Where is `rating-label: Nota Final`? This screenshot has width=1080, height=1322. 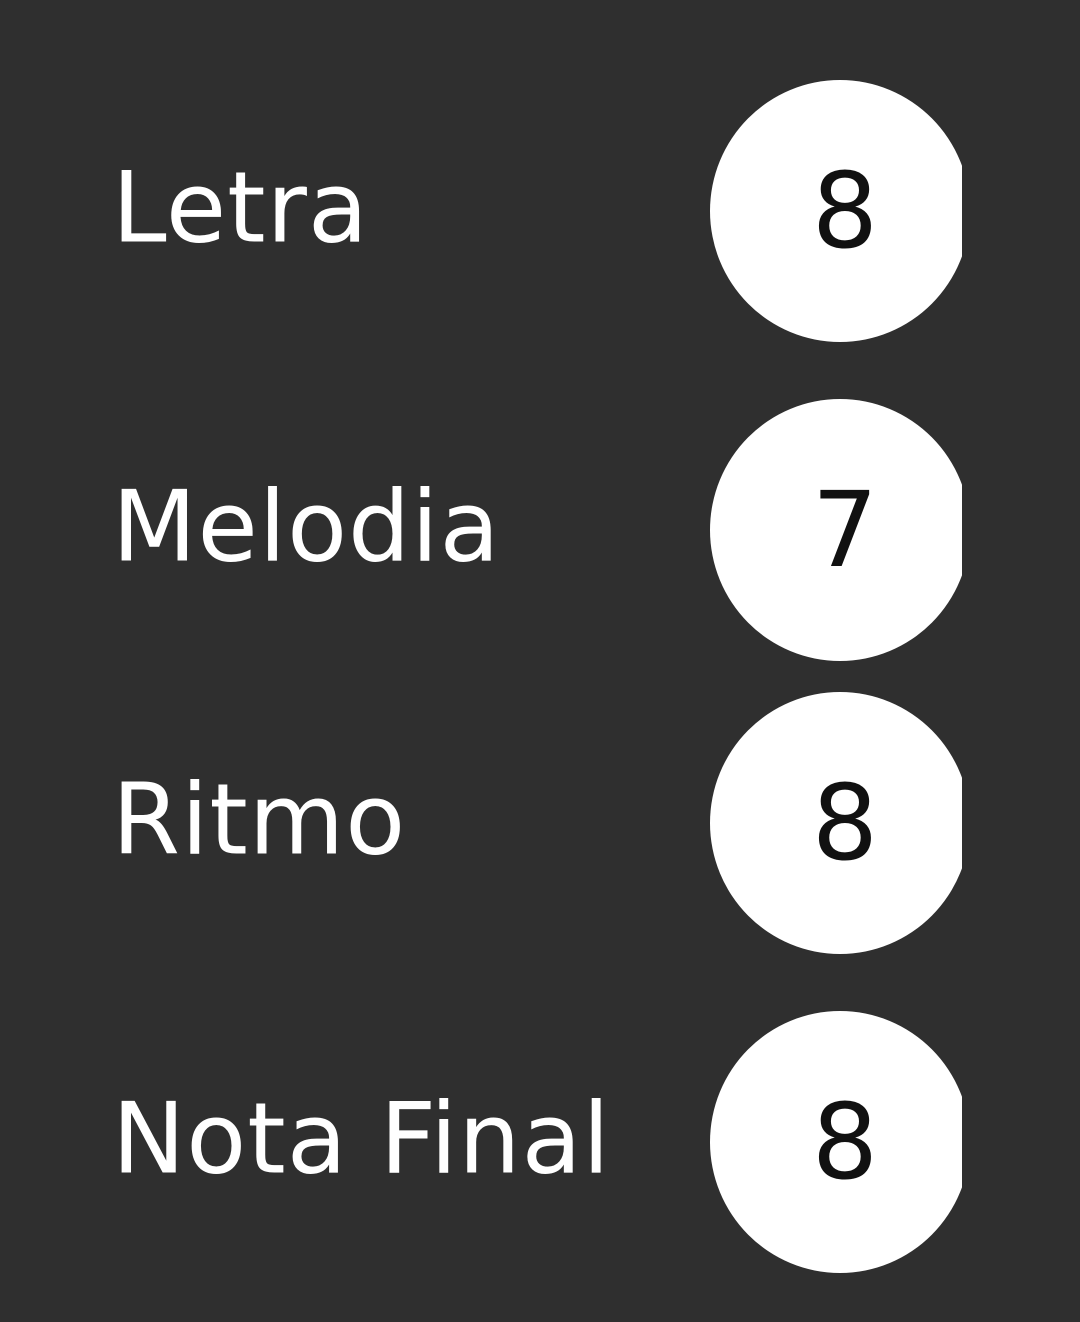
rating-label: Nota Final is located at coordinates (361, 1139).